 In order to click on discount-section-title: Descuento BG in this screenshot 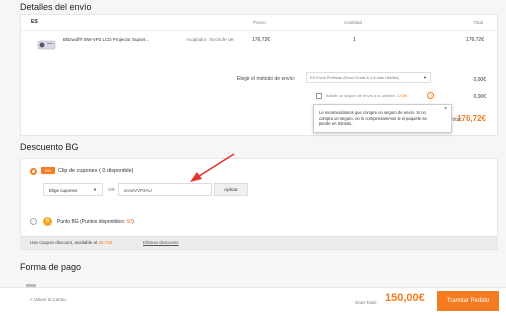, I will do `click(49, 147)`.